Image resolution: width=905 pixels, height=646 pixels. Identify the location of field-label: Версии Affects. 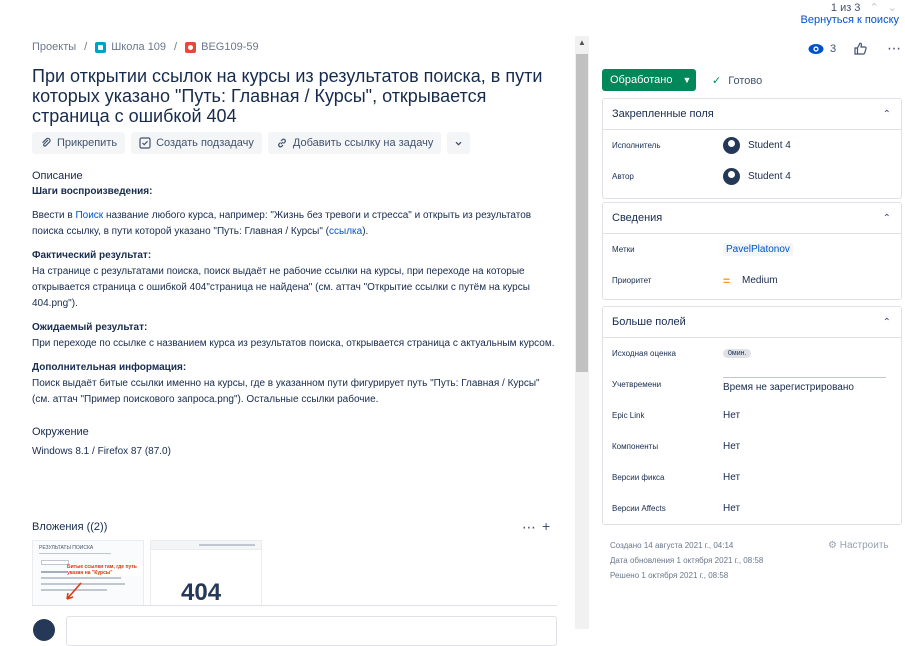
(639, 508).